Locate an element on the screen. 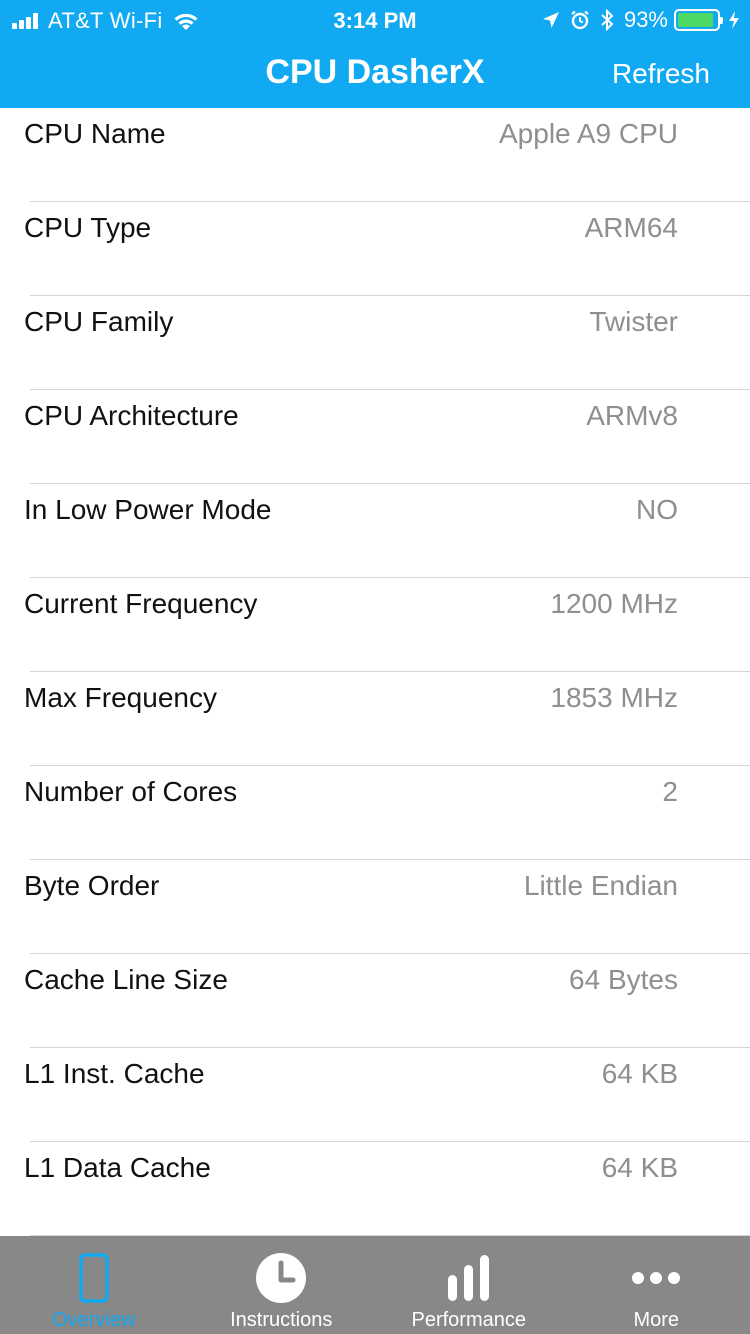  more-dots-icon is located at coordinates (656, 1278).